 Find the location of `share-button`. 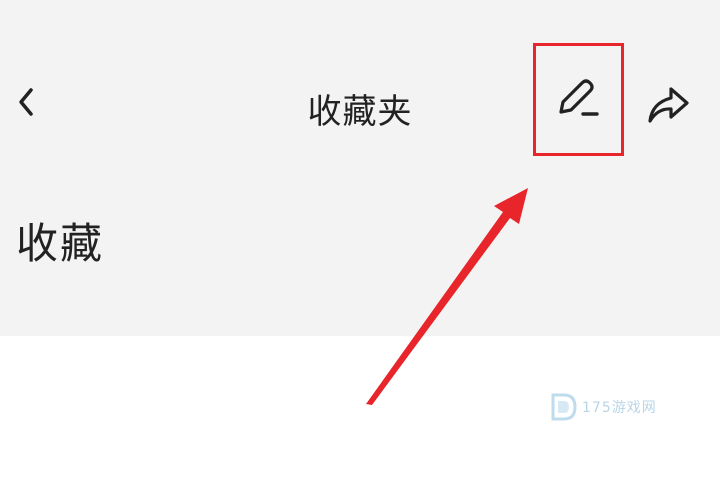

share-button is located at coordinates (668, 105).